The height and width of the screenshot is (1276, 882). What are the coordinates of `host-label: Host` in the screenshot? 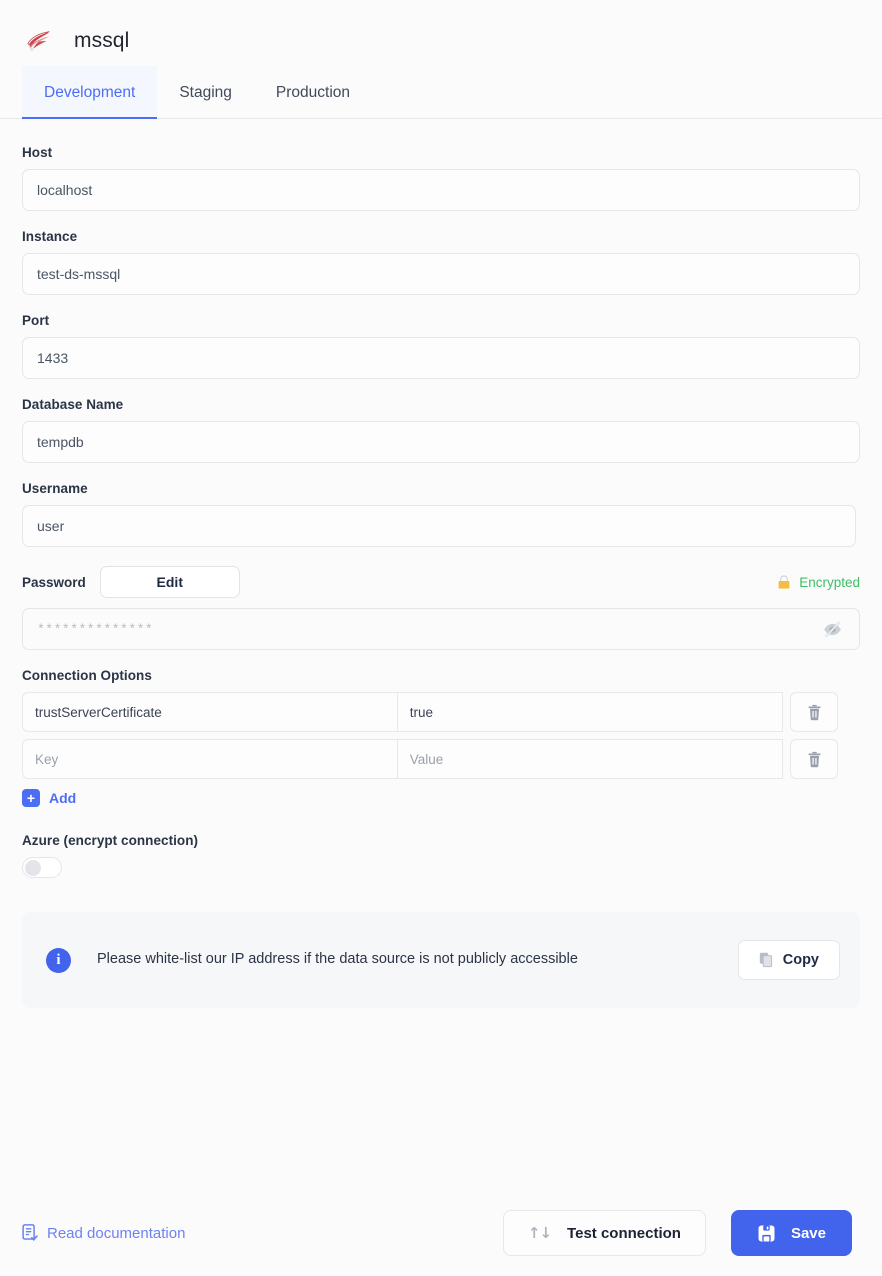 It's located at (37, 152).